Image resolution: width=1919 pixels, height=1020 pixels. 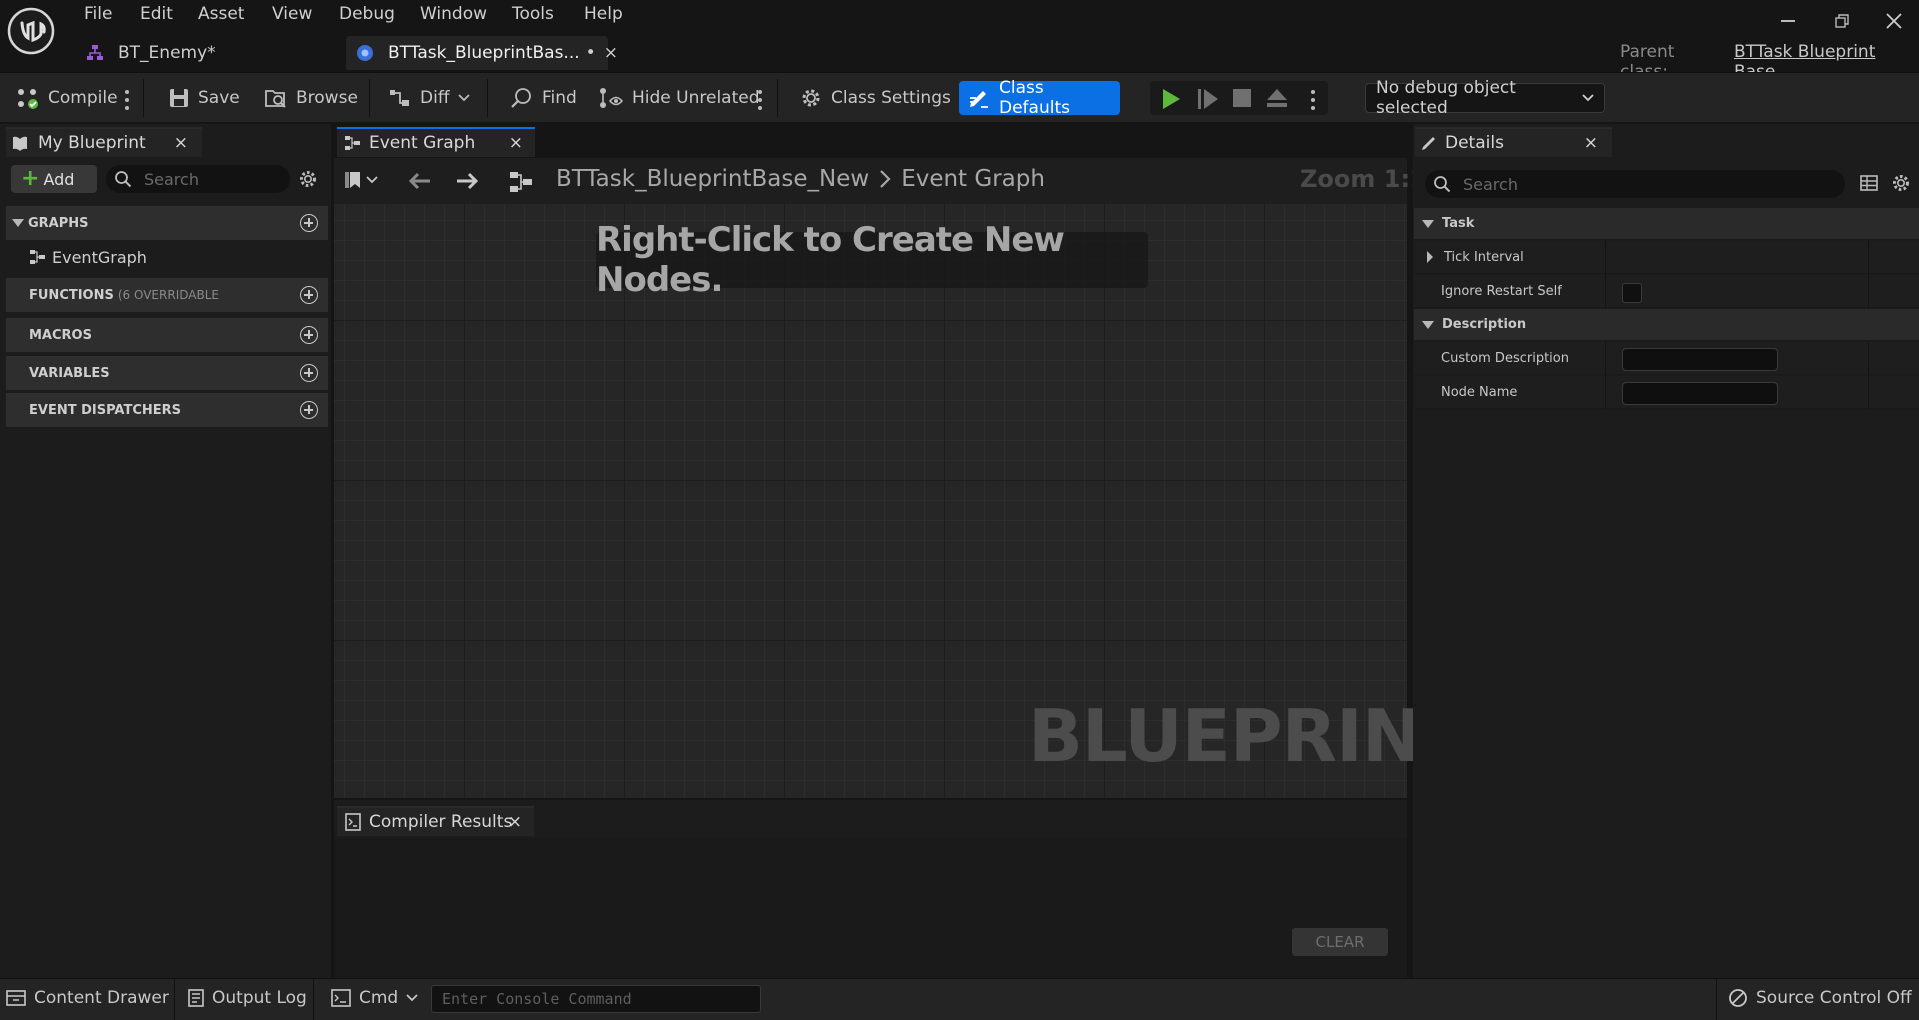 What do you see at coordinates (679, 98) in the screenshot?
I see `hide-unrelated-button: Hide Unrelated` at bounding box center [679, 98].